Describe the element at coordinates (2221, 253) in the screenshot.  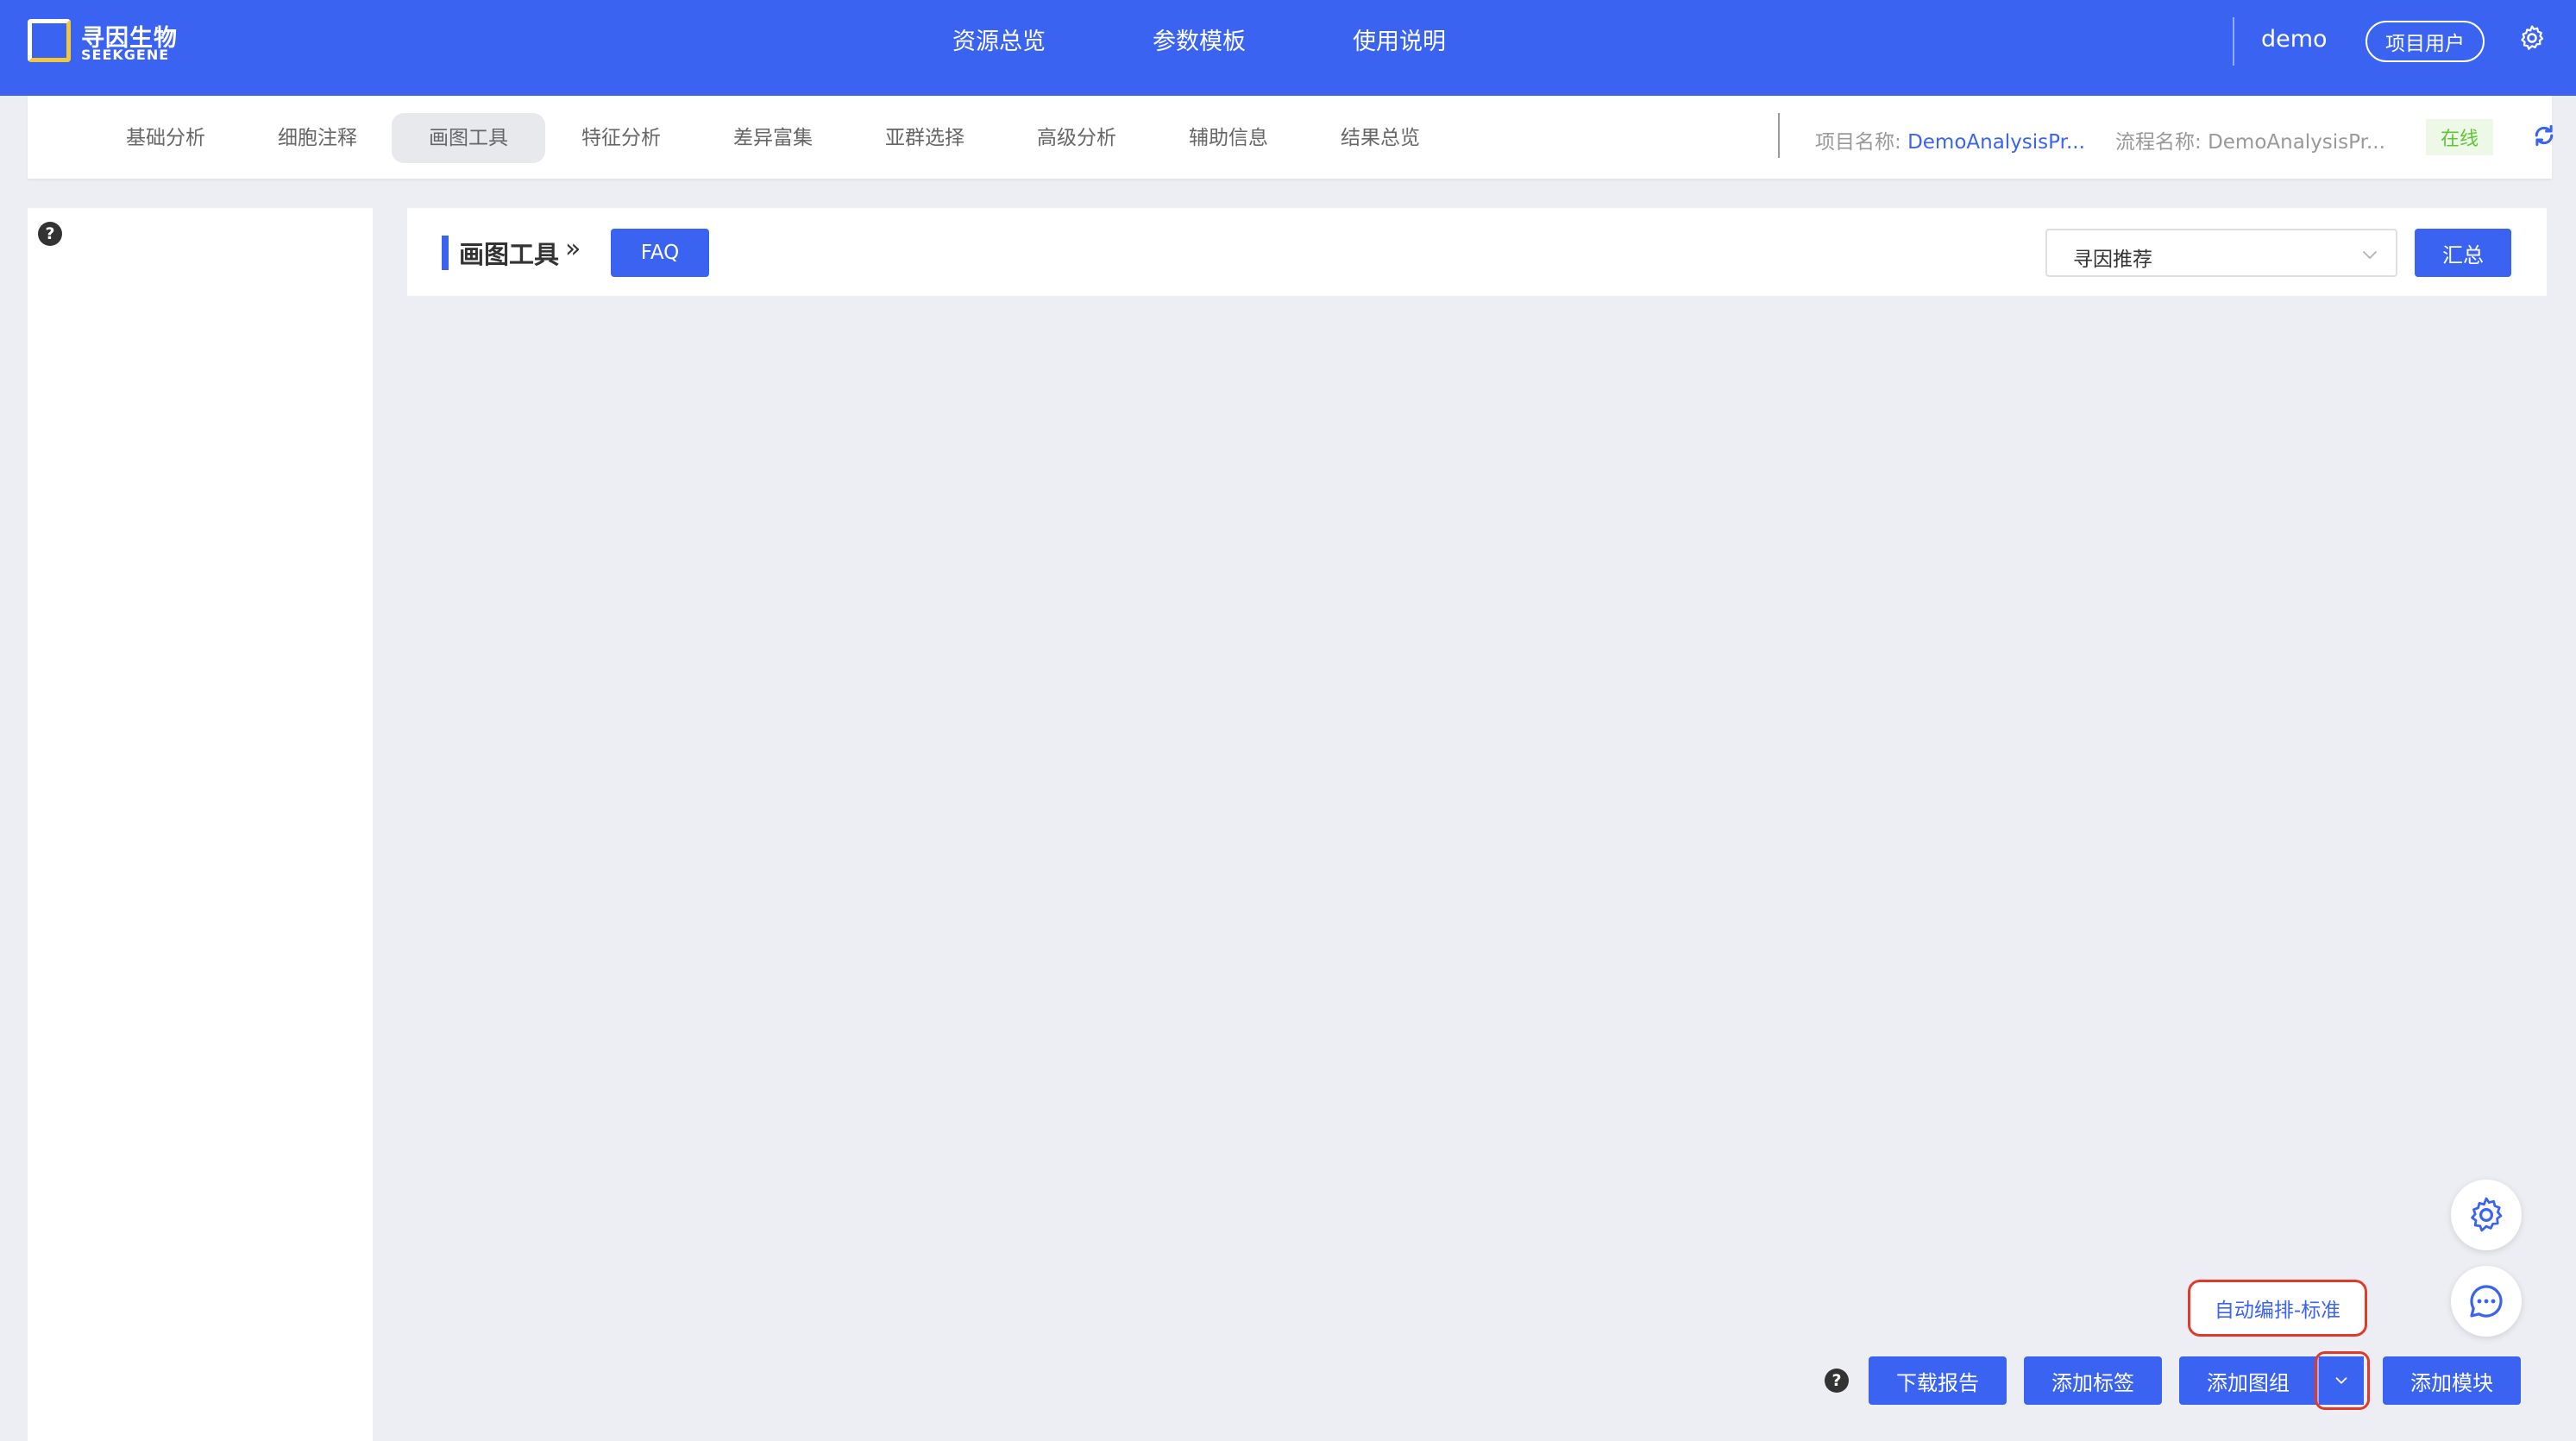
I see `template-select: 寻因推荐` at that location.